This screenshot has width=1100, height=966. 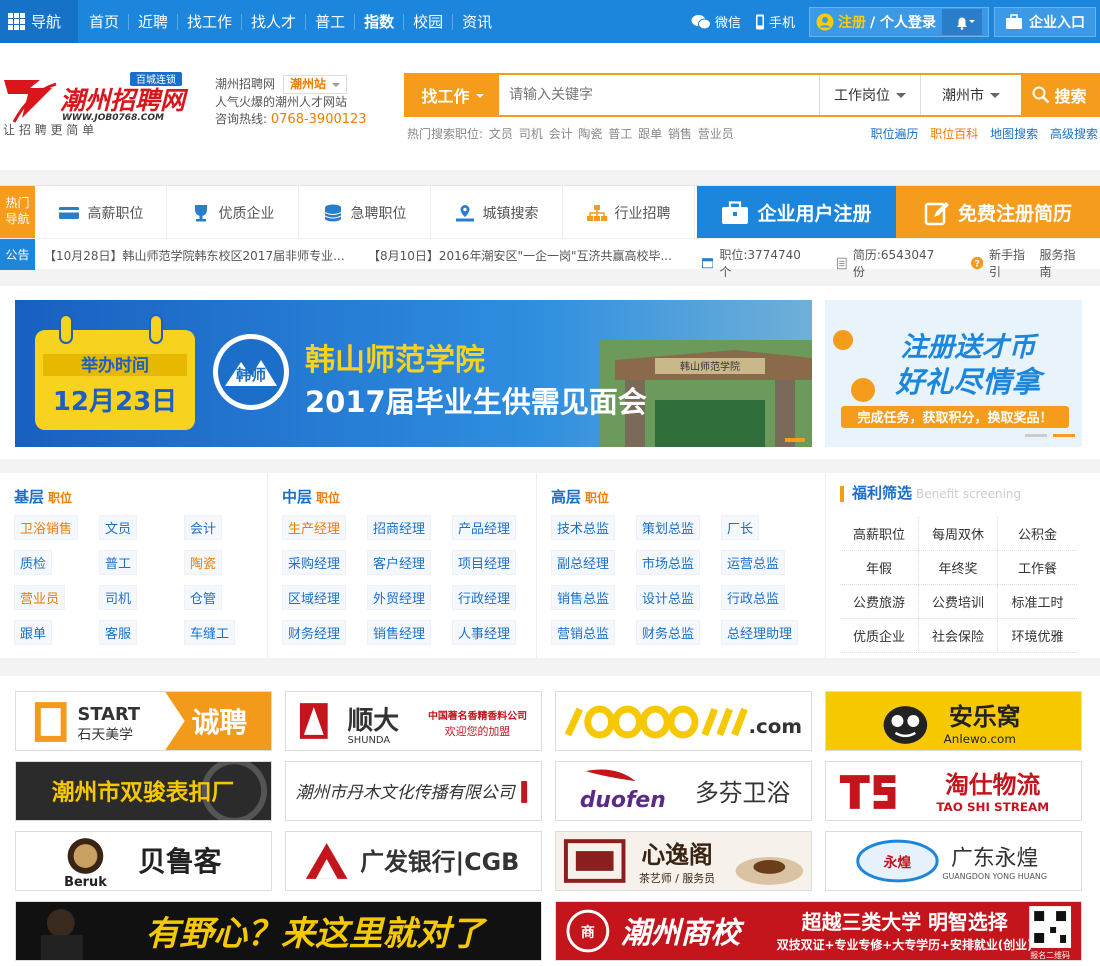 What do you see at coordinates (1045, 21) in the screenshot?
I see `enterprise-entry-button: 企业入口` at bounding box center [1045, 21].